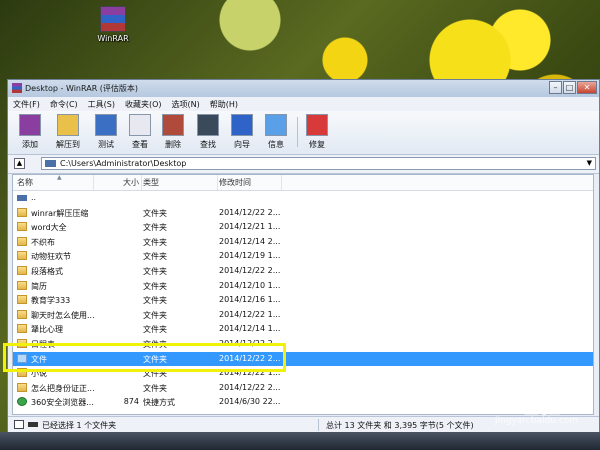 The width and height of the screenshot is (600, 450). Describe the element at coordinates (173, 125) in the screenshot. I see `delete-icon` at that location.